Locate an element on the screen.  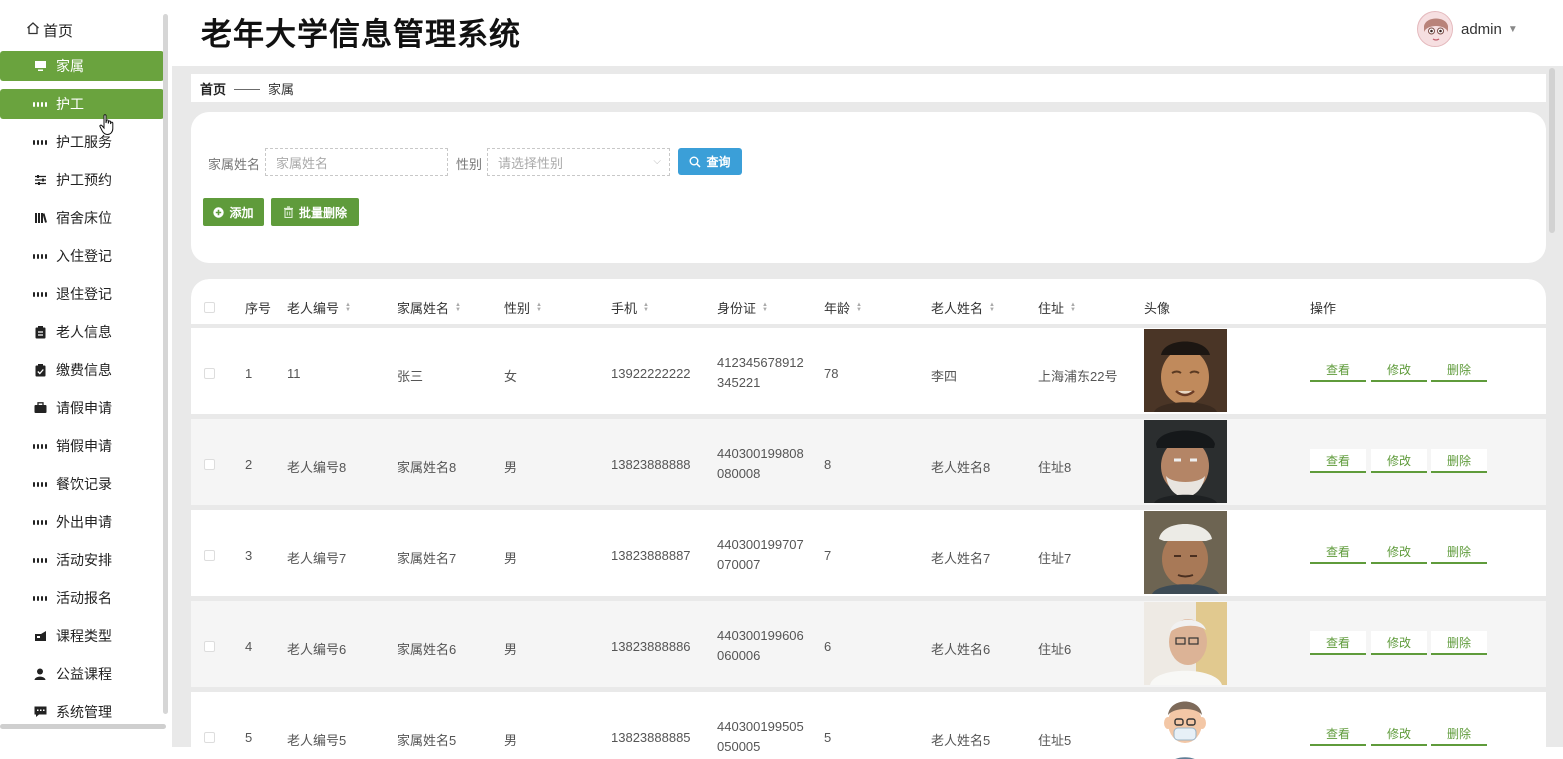
page-vertical-scrollbar is located at coordinates (1552, 150).